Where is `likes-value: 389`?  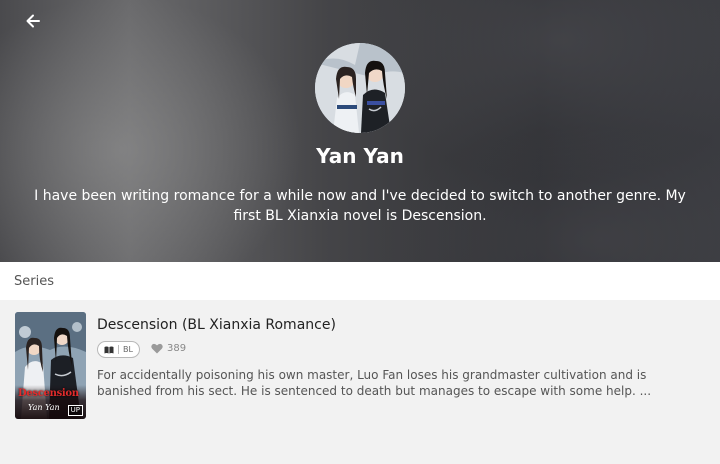 likes-value: 389 is located at coordinates (177, 348).